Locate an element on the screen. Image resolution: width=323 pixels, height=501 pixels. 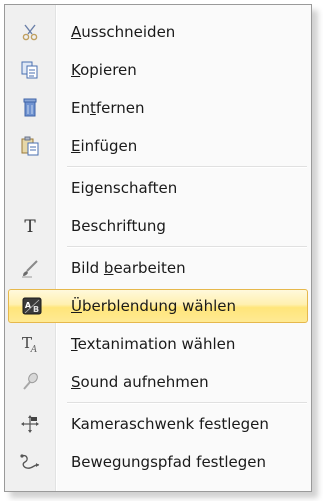
menu-item-label: Bild bearbeiten is located at coordinates (128, 268).